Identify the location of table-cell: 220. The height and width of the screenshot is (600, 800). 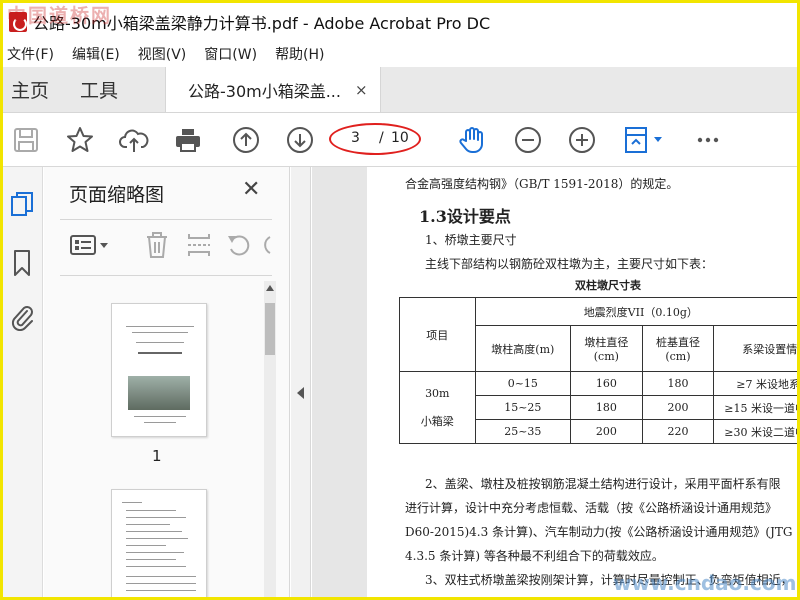
(678, 431).